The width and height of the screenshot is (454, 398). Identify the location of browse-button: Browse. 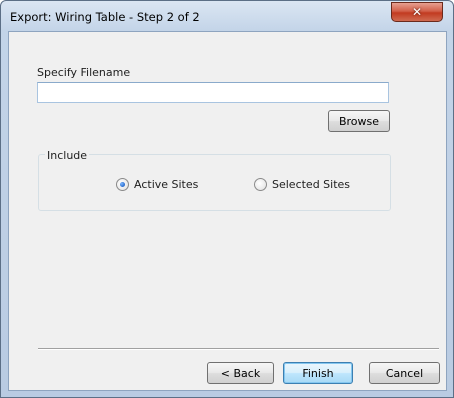
(359, 121).